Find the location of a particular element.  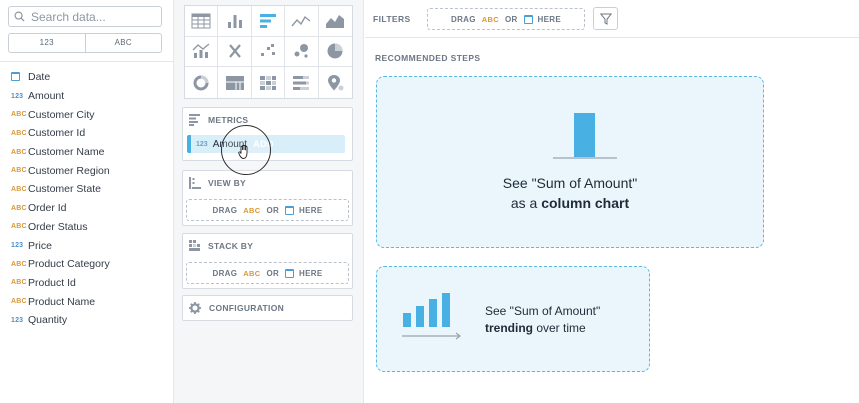

combo-chart-icon is located at coordinates (201, 51).